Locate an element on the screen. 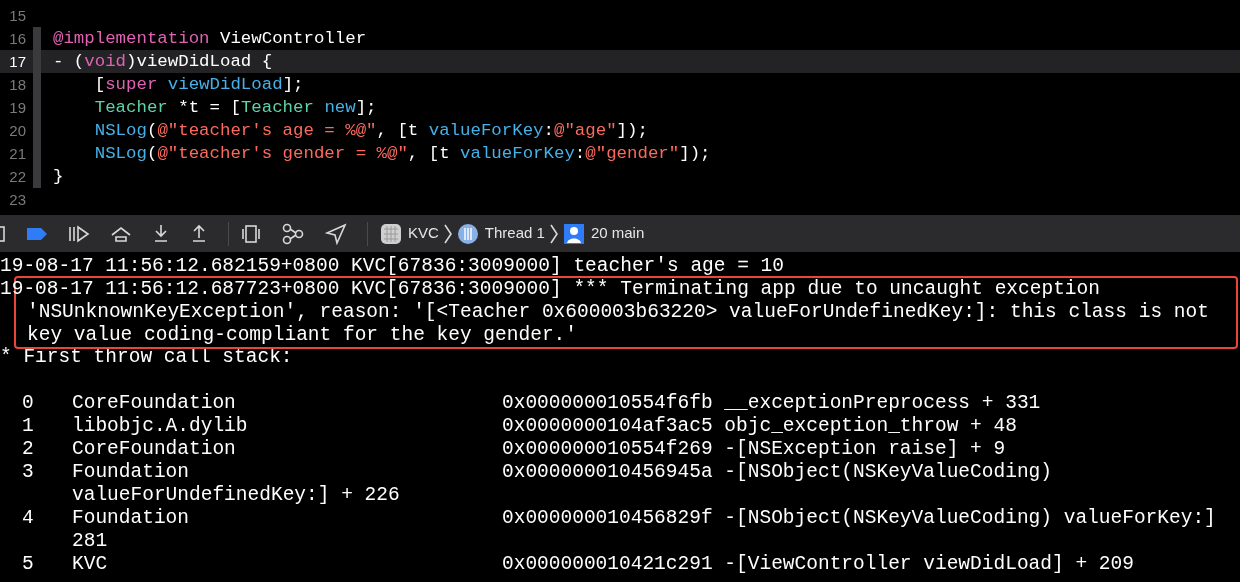 This screenshot has width=1240, height=582. line-number: 16 is located at coordinates (17, 39).